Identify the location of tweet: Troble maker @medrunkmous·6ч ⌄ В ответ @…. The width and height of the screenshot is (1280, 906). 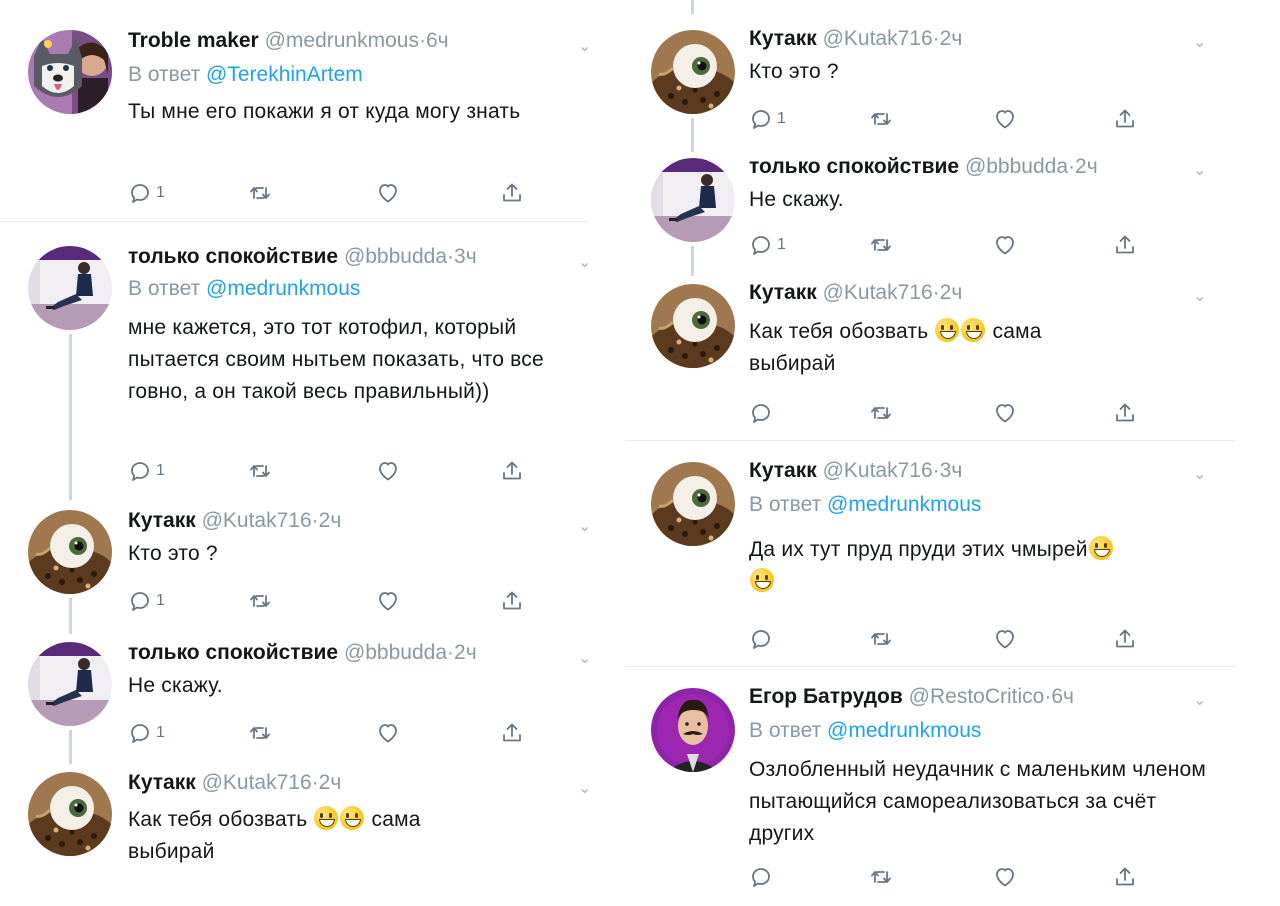
(302, 111).